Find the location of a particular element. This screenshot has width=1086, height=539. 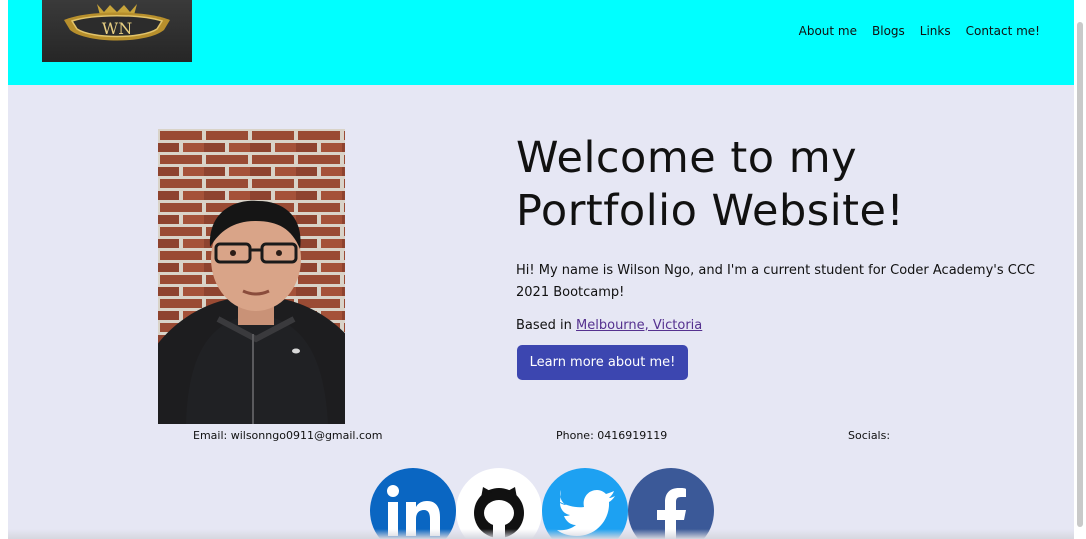

email-text: Email: wilsonngo0911@gmail.com is located at coordinates (288, 435).